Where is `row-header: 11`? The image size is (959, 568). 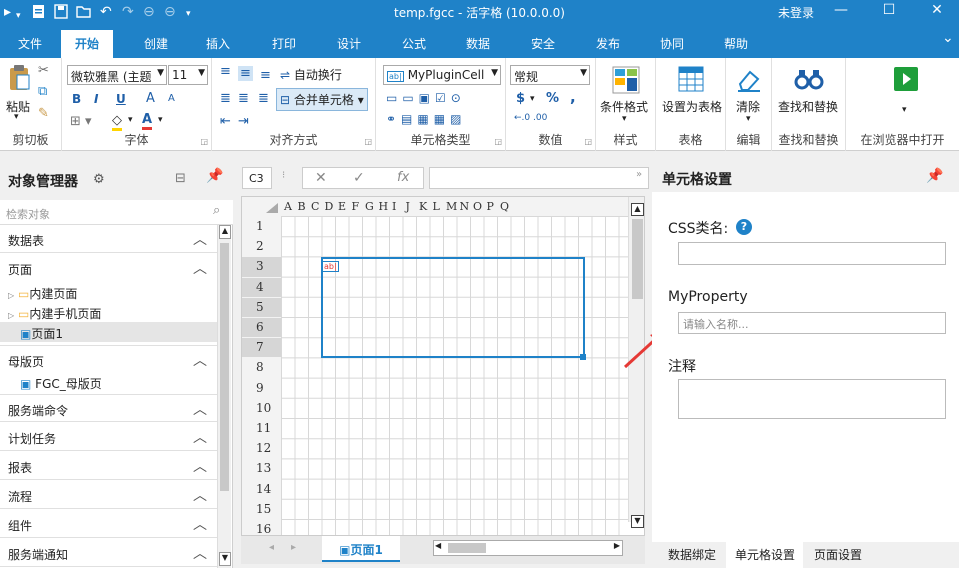
row-header: 11 is located at coordinates (261, 429).